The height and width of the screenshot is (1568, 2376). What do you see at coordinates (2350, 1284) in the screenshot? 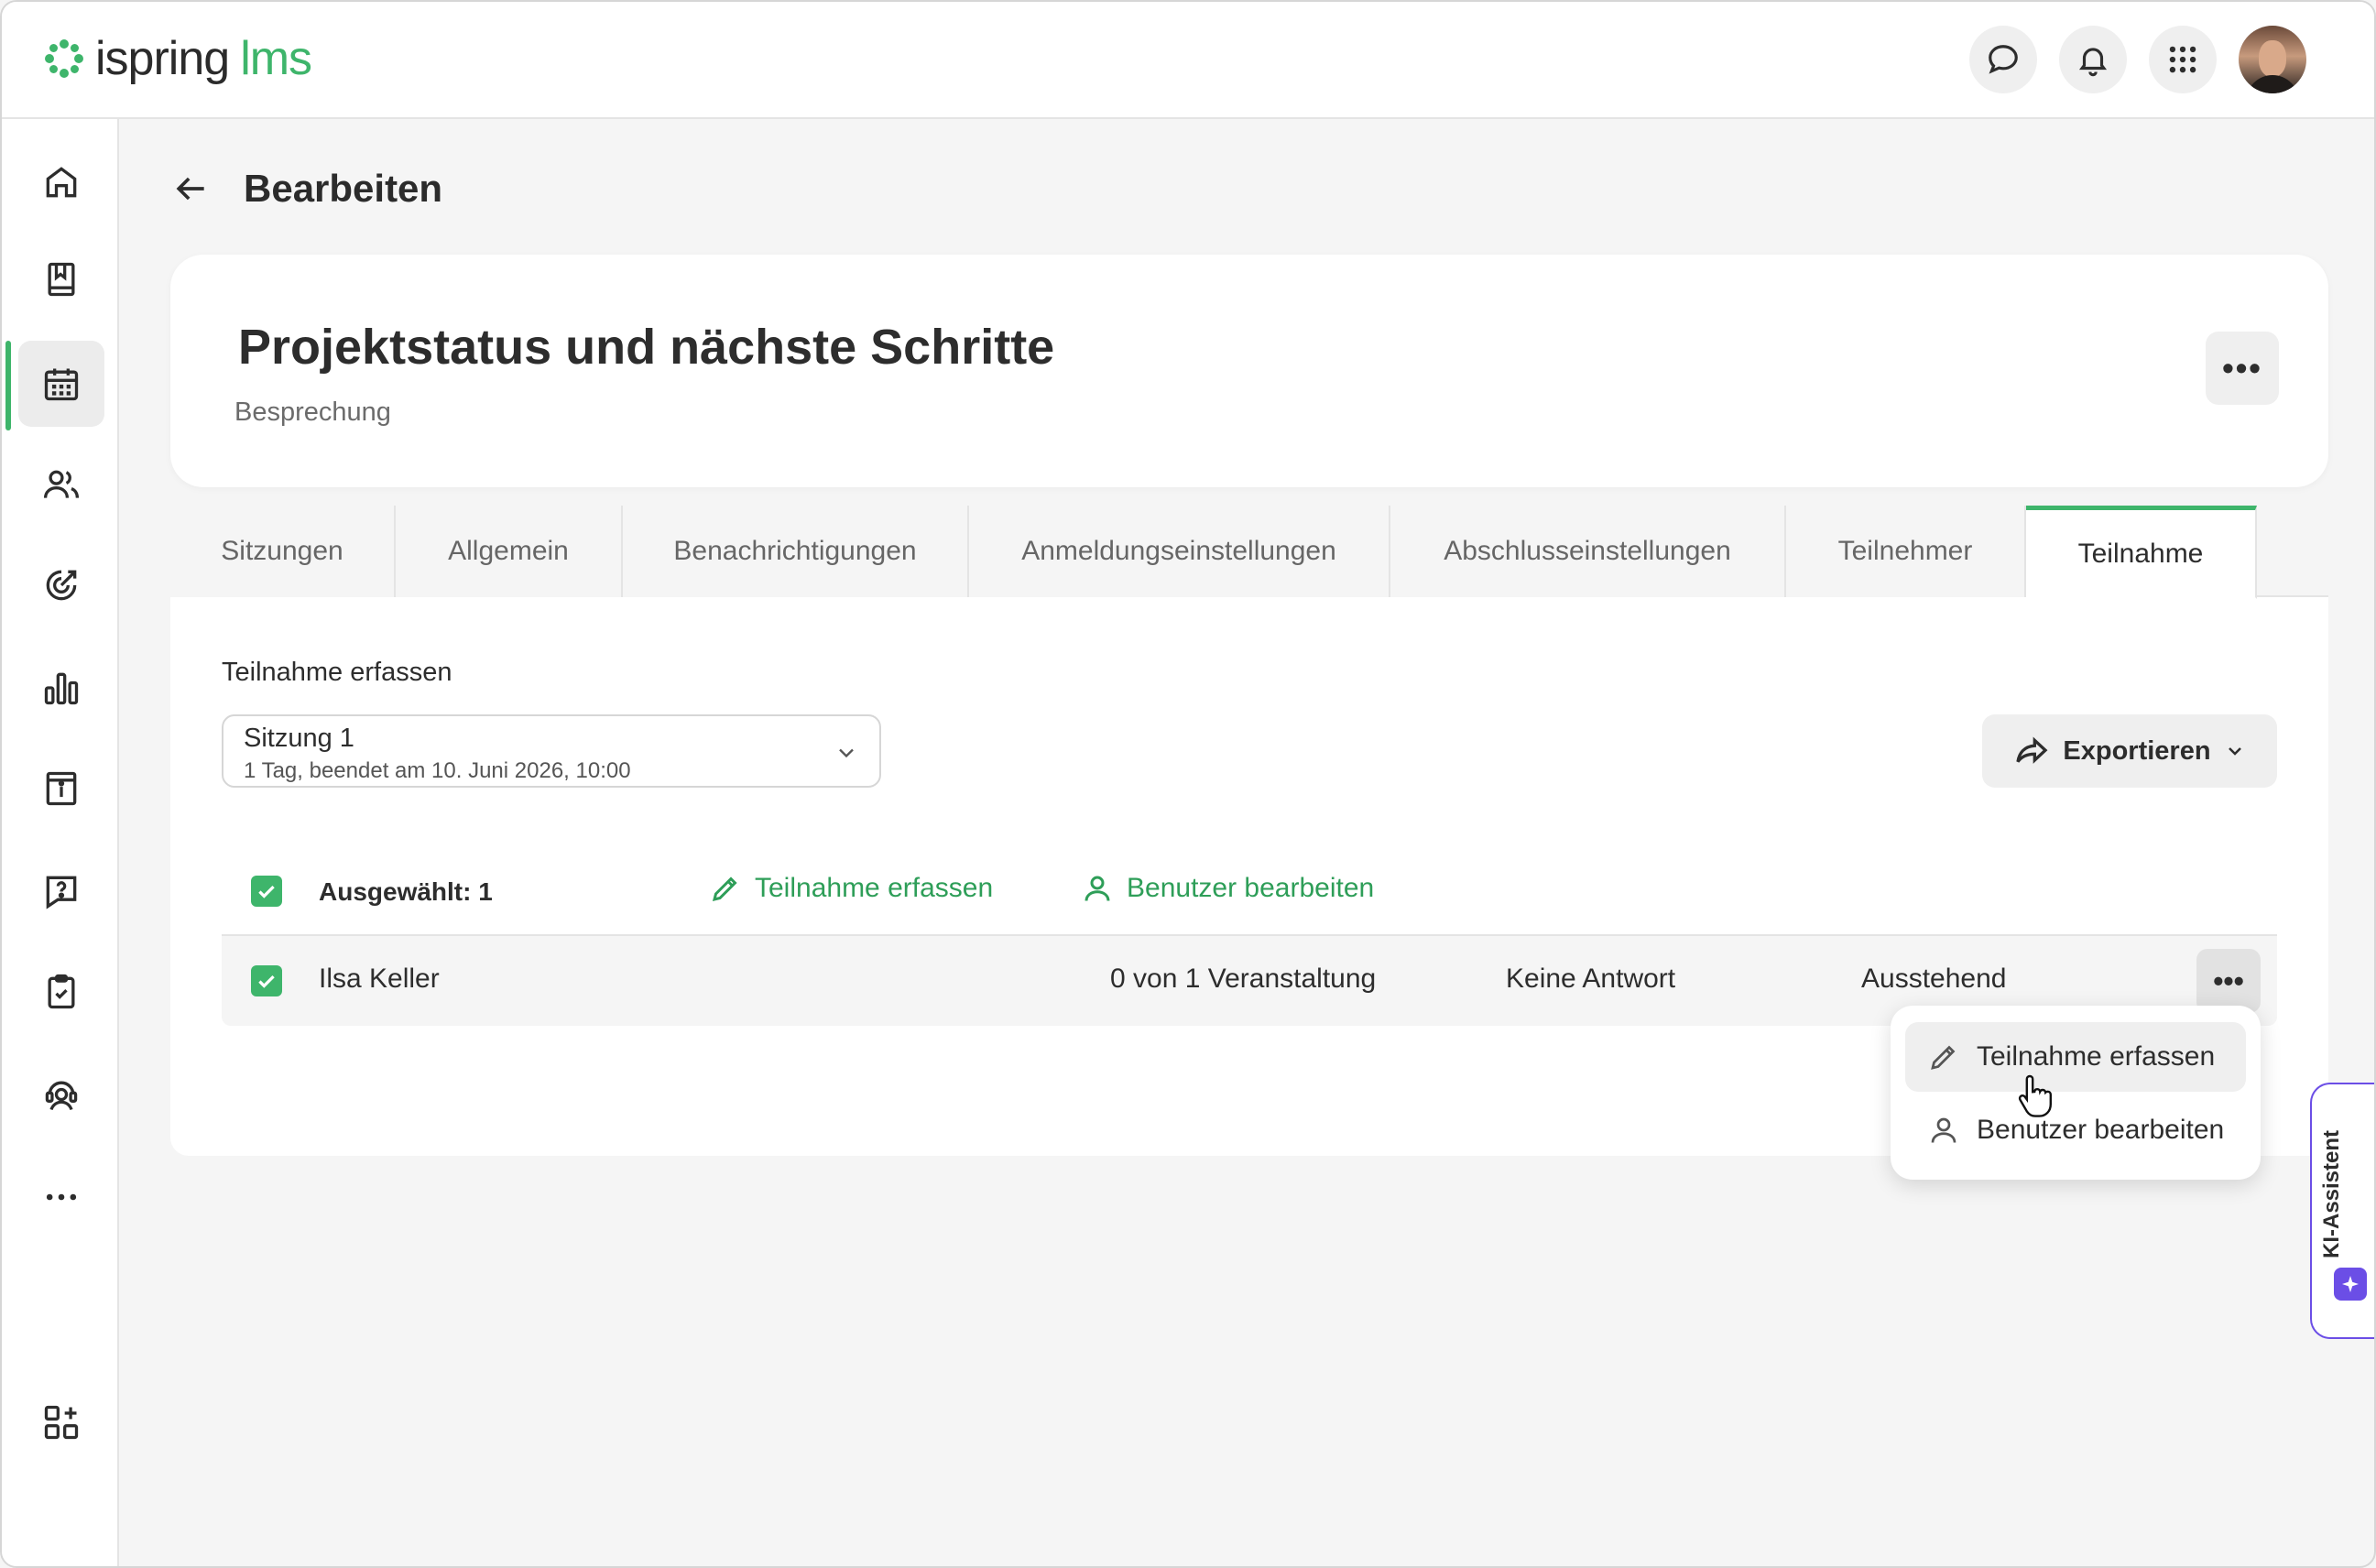
I see `sparkle-icon` at bounding box center [2350, 1284].